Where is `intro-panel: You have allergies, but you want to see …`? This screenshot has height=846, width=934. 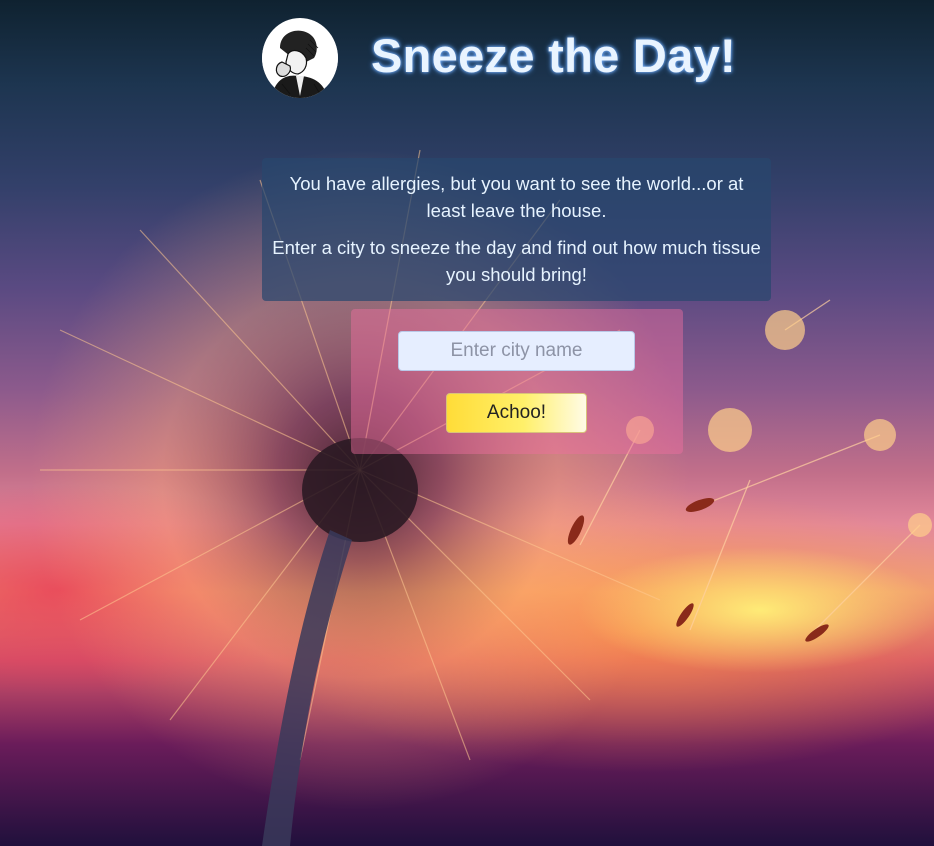
intro-panel: You have allergies, but you want to see … is located at coordinates (516, 229).